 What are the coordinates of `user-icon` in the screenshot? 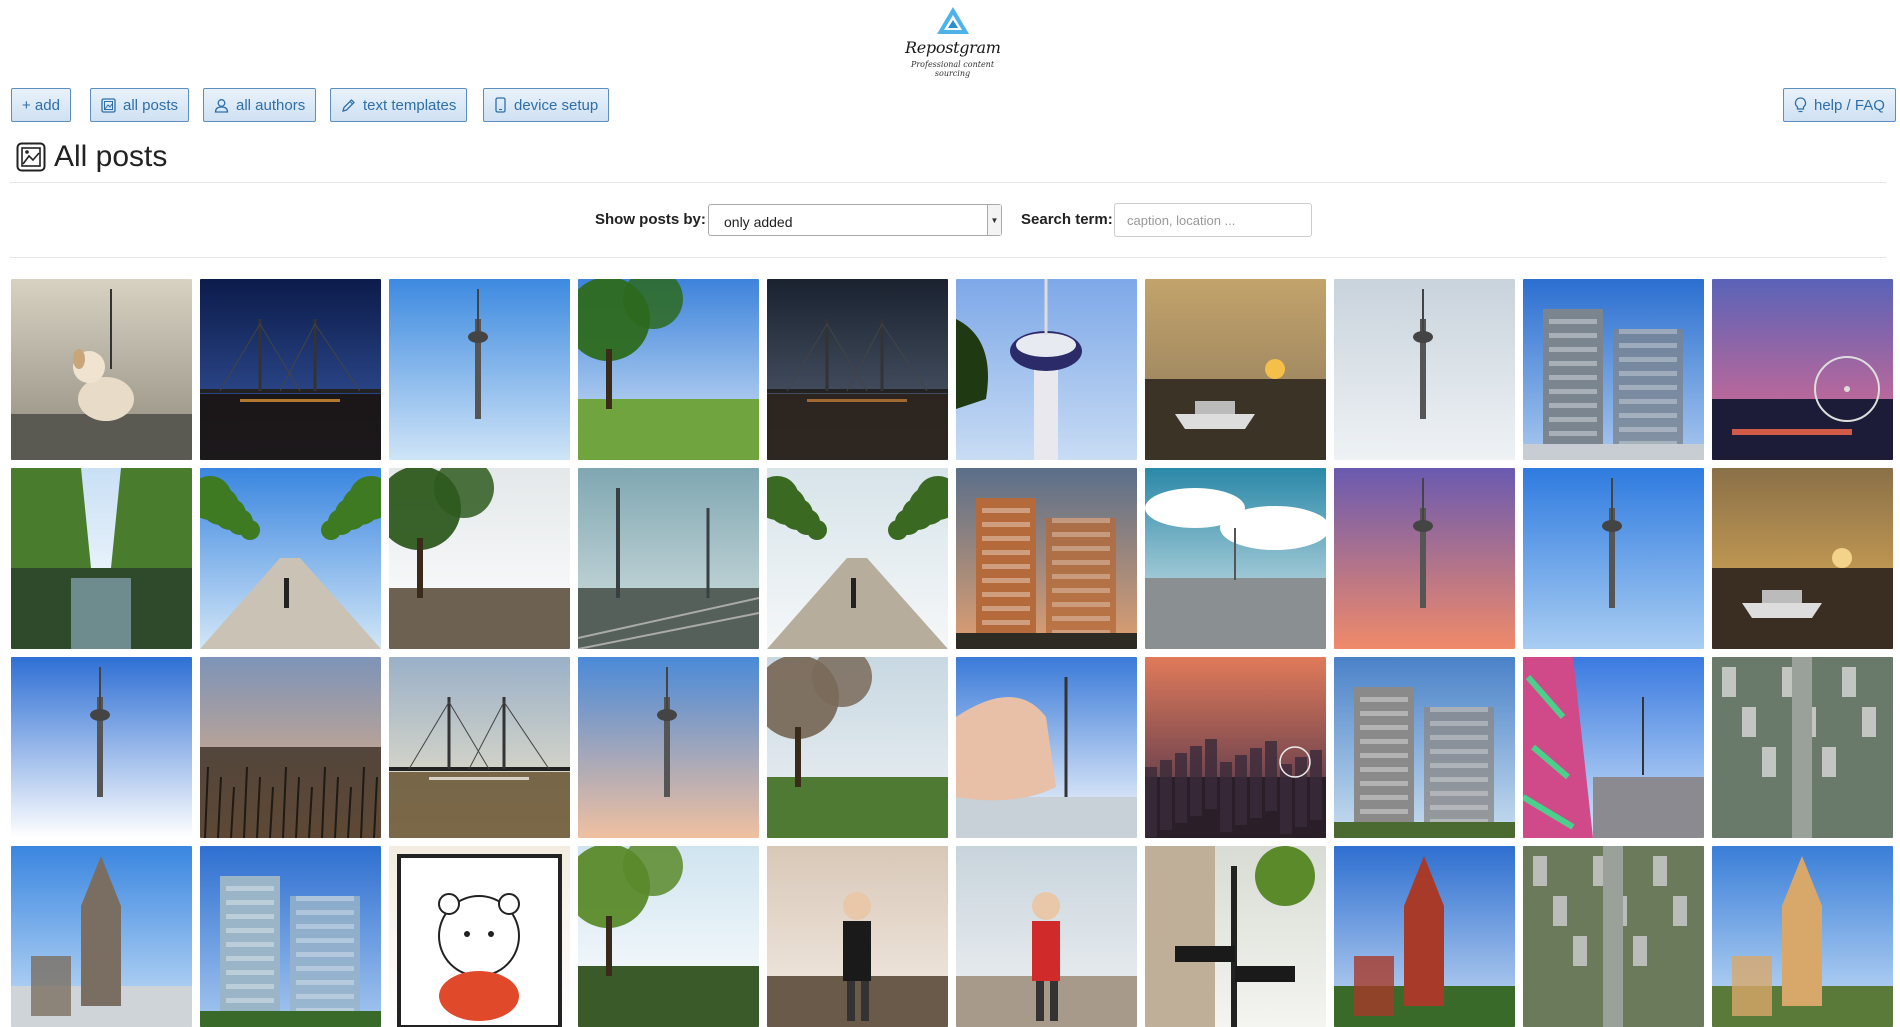 It's located at (221, 105).